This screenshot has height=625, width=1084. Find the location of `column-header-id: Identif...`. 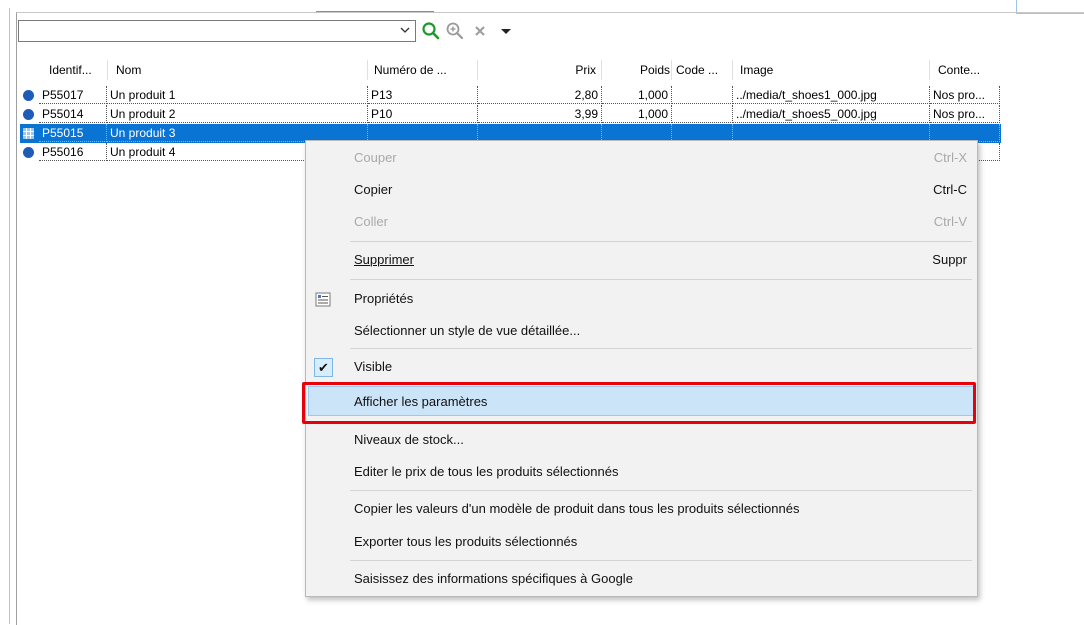

column-header-id: Identif... is located at coordinates (79, 70).